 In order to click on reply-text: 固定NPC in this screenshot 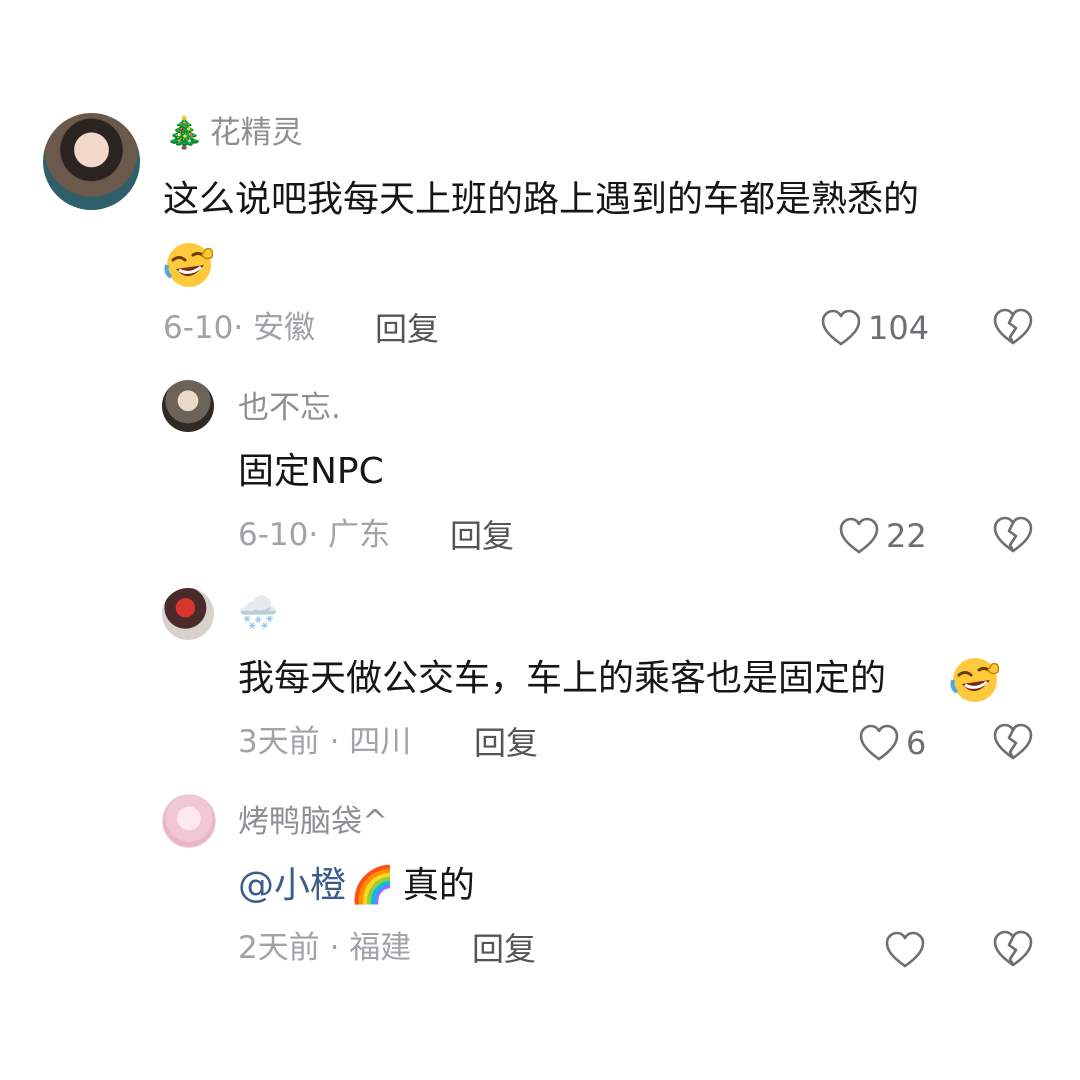, I will do `click(311, 471)`.